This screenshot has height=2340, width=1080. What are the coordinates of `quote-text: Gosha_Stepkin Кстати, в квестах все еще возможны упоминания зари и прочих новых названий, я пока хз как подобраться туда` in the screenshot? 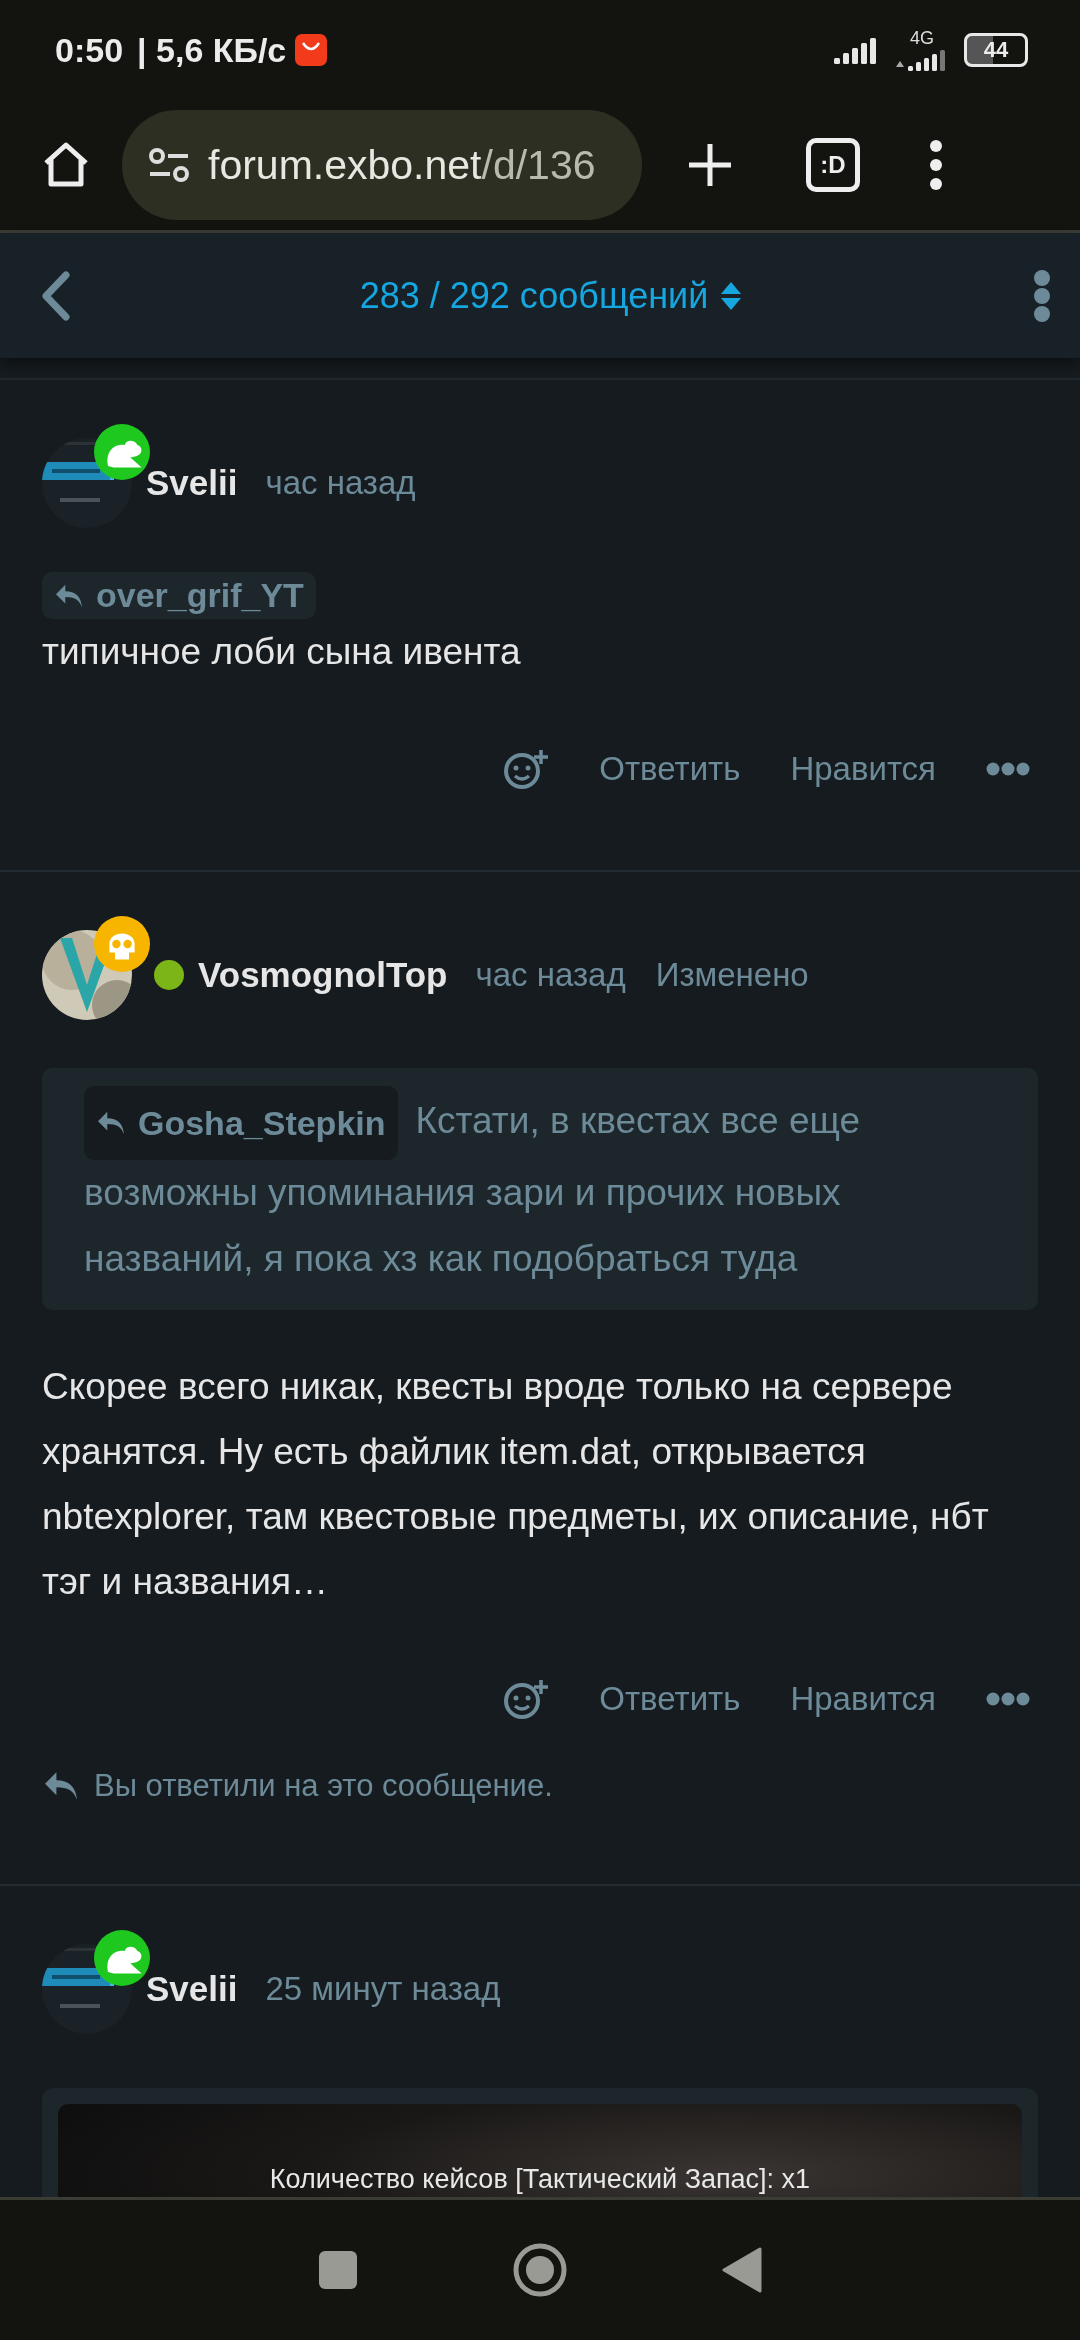 It's located at (531, 1189).